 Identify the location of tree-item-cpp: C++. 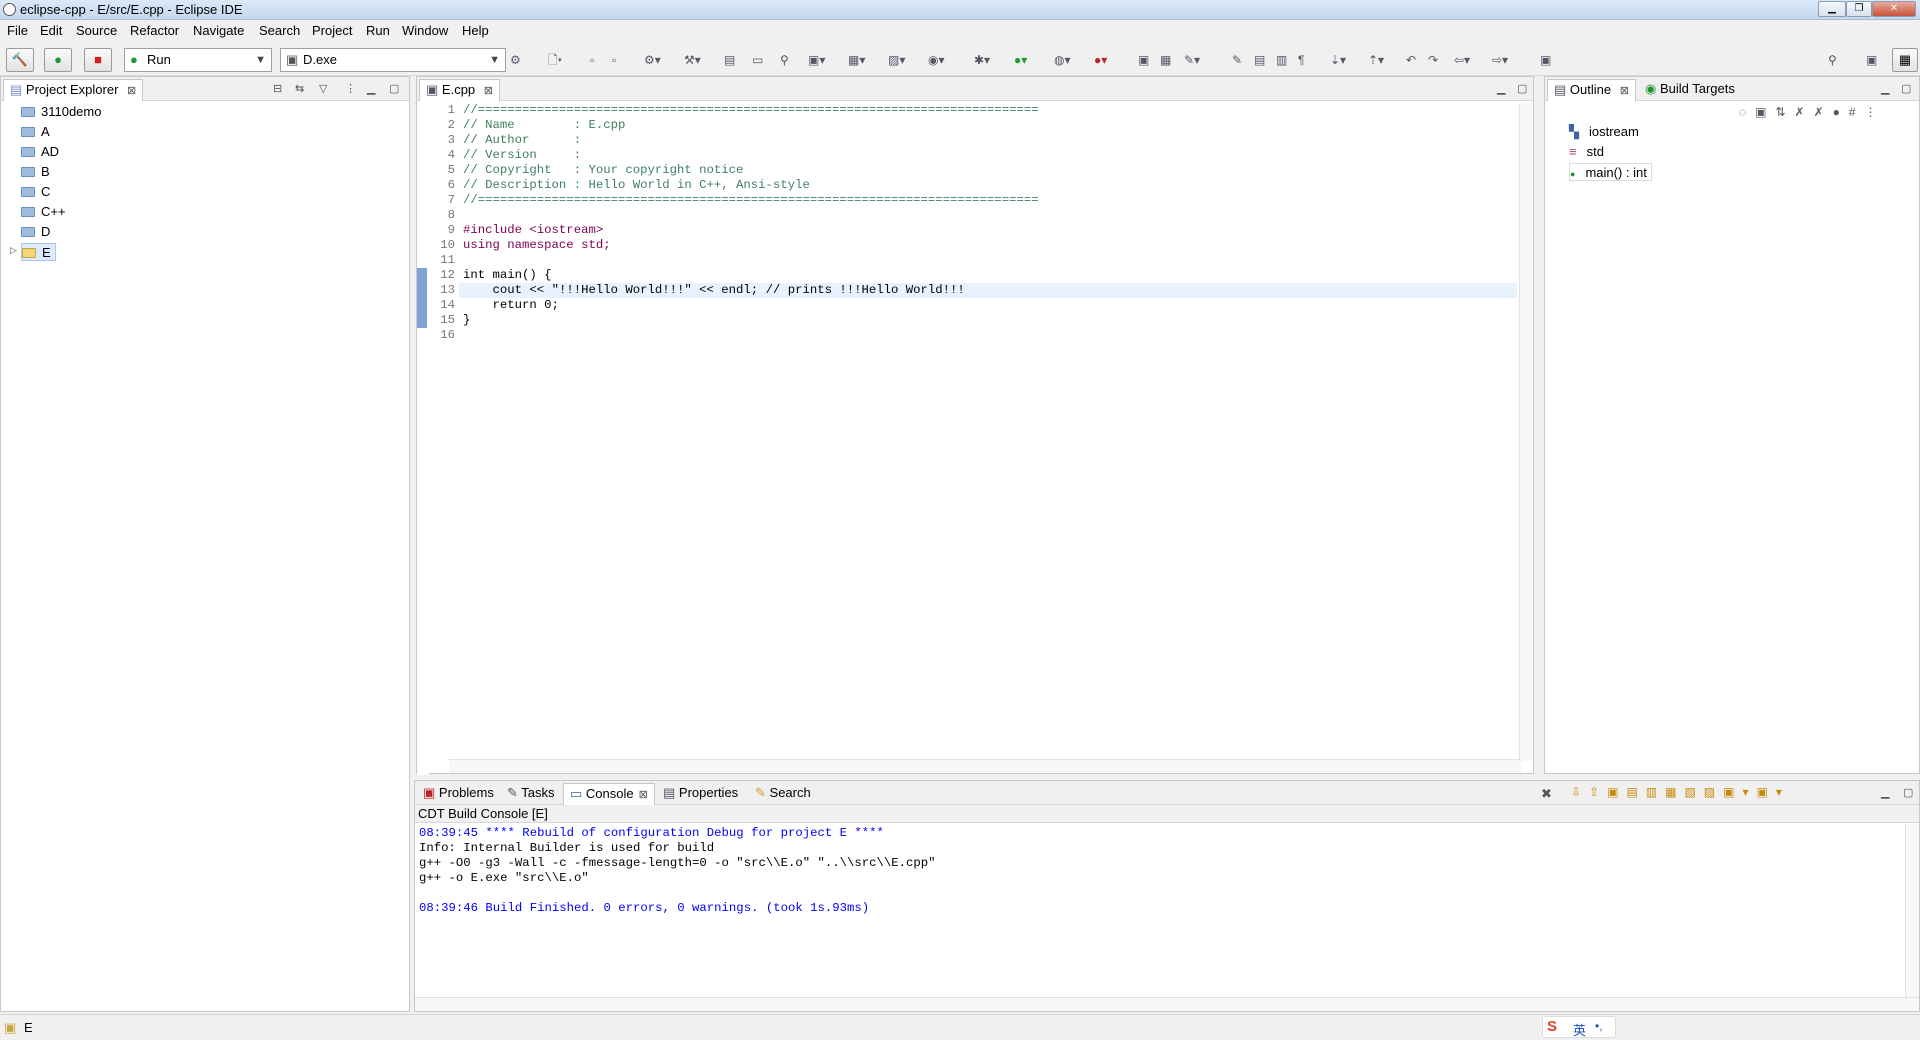
(43, 212).